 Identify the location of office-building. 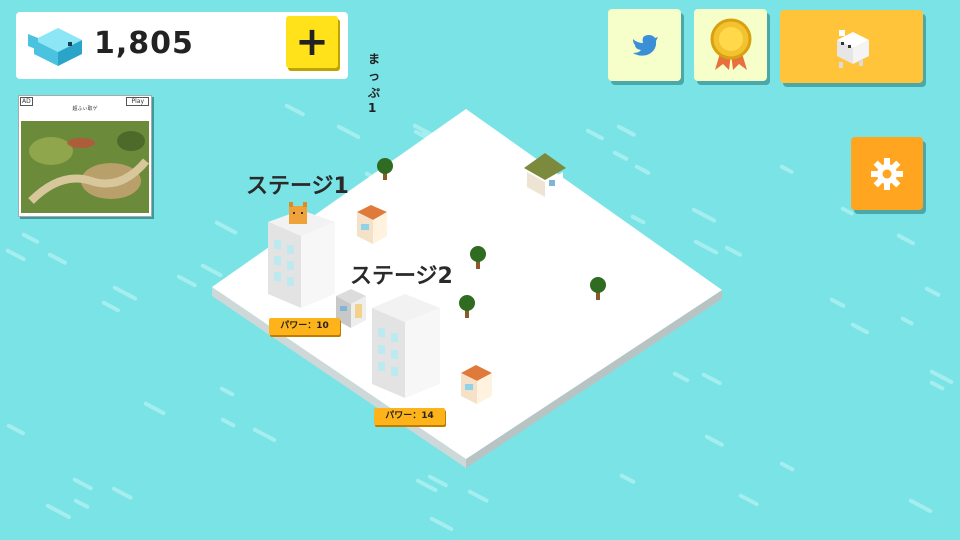
(351, 308).